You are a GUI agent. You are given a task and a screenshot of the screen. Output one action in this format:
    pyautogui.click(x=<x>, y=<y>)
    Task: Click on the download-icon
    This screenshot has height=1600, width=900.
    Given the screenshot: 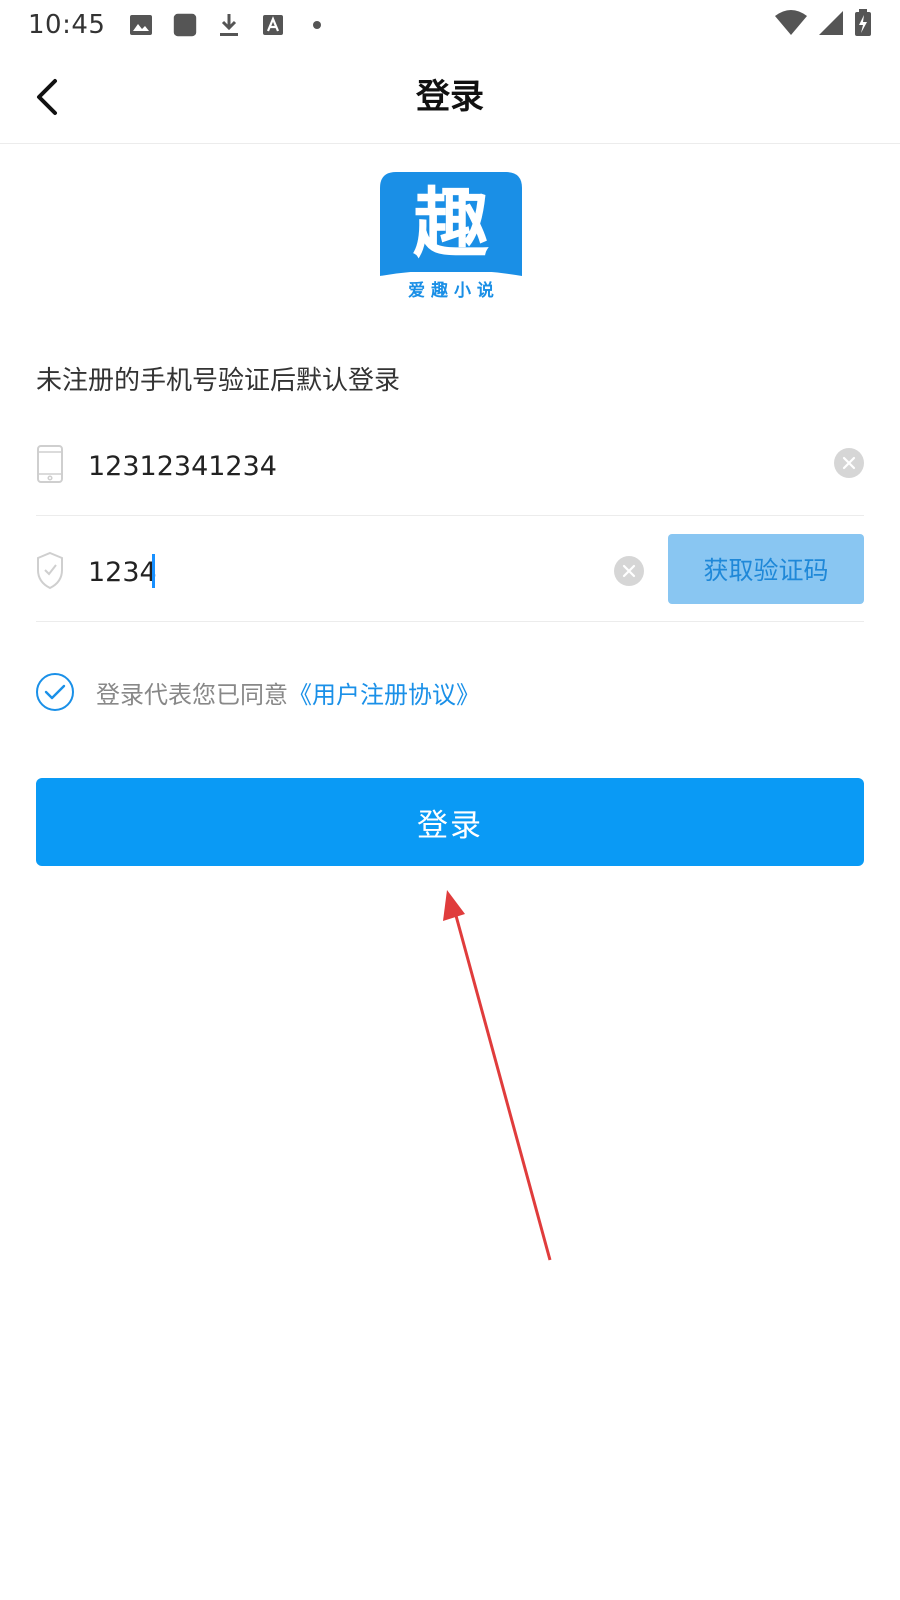 What is the action you would take?
    pyautogui.click(x=229, y=25)
    